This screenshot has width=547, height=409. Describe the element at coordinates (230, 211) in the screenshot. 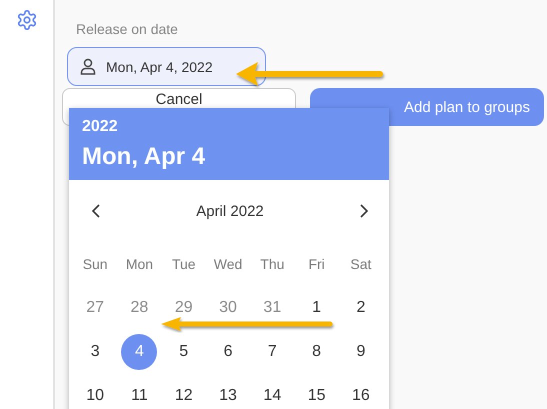

I see `month-title: April 2022` at that location.